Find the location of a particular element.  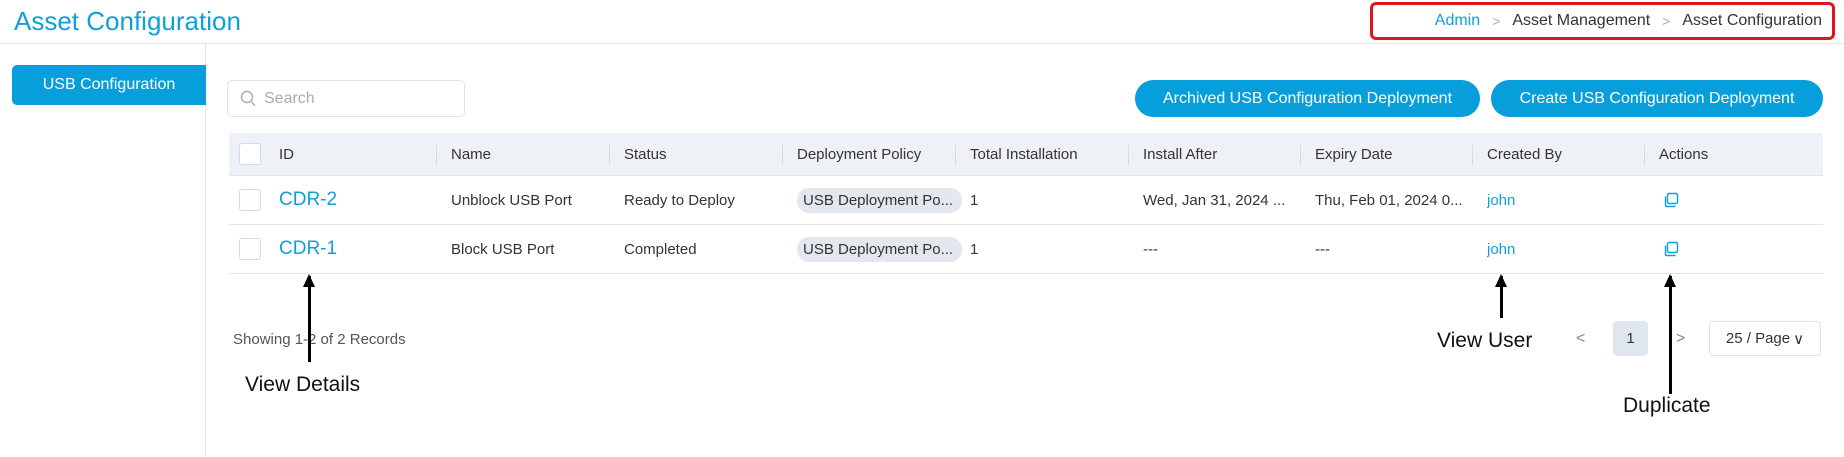

col-total-installation: Total Installation is located at coordinates (1024, 154).